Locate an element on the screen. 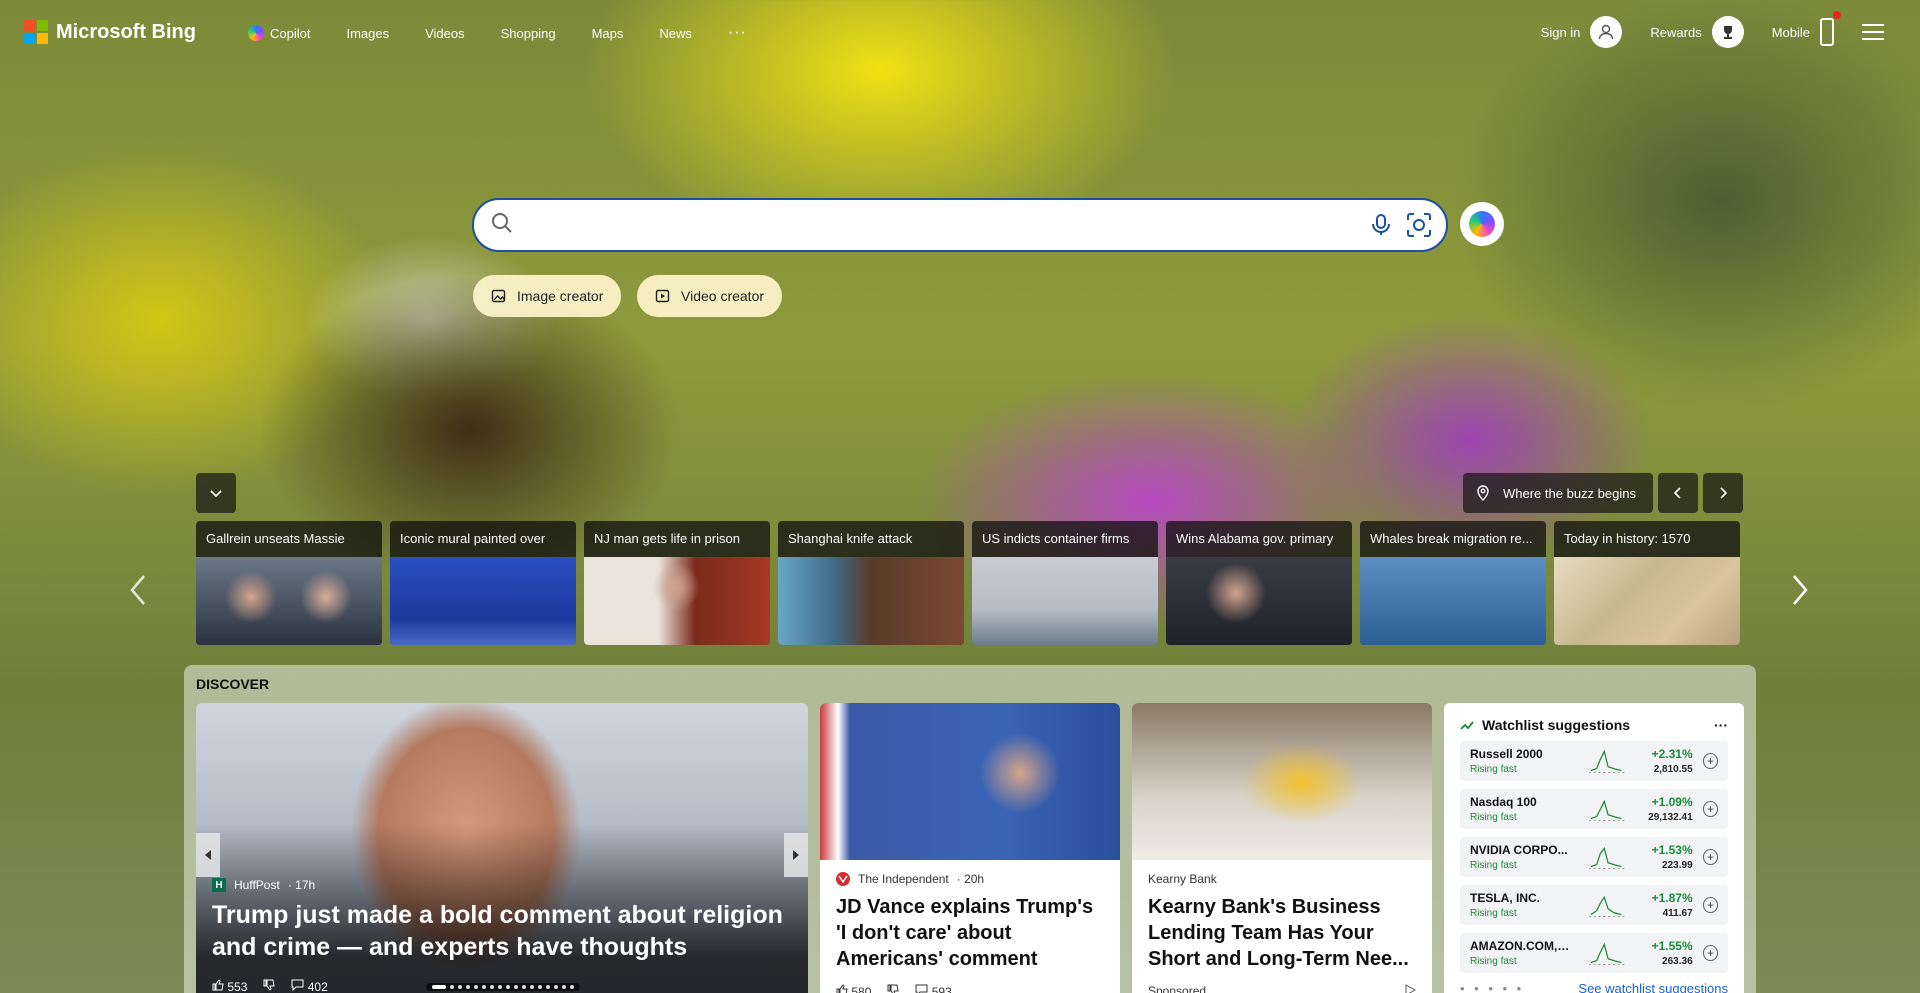 This screenshot has height=993, width=1920. microphone-icon is located at coordinates (1381, 225).